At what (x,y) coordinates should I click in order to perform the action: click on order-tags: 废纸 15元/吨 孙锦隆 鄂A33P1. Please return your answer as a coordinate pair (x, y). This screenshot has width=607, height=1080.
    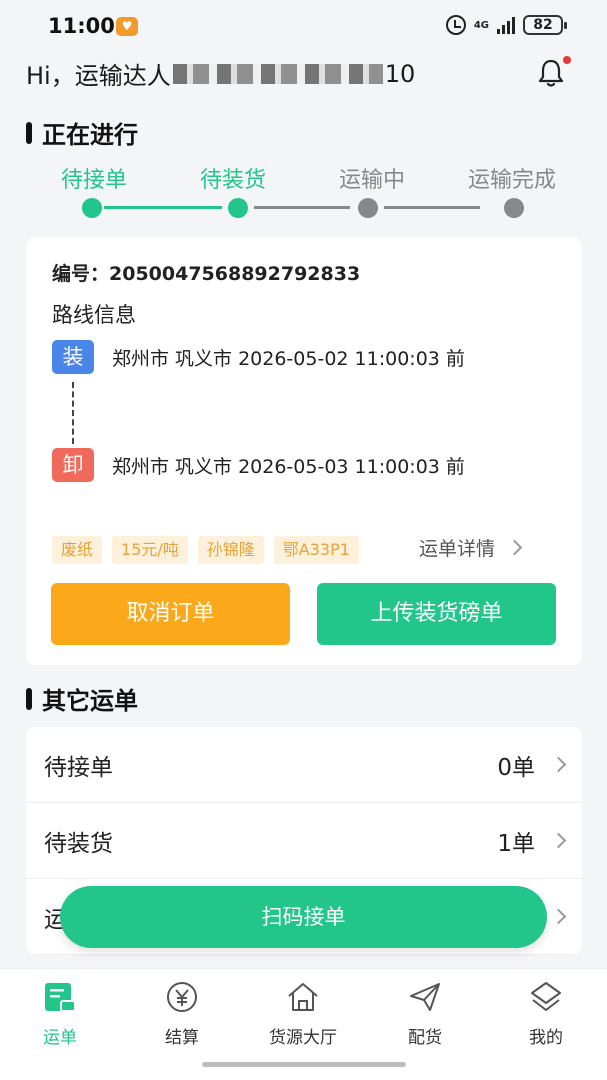
    Looking at the image, I should click on (227, 550).